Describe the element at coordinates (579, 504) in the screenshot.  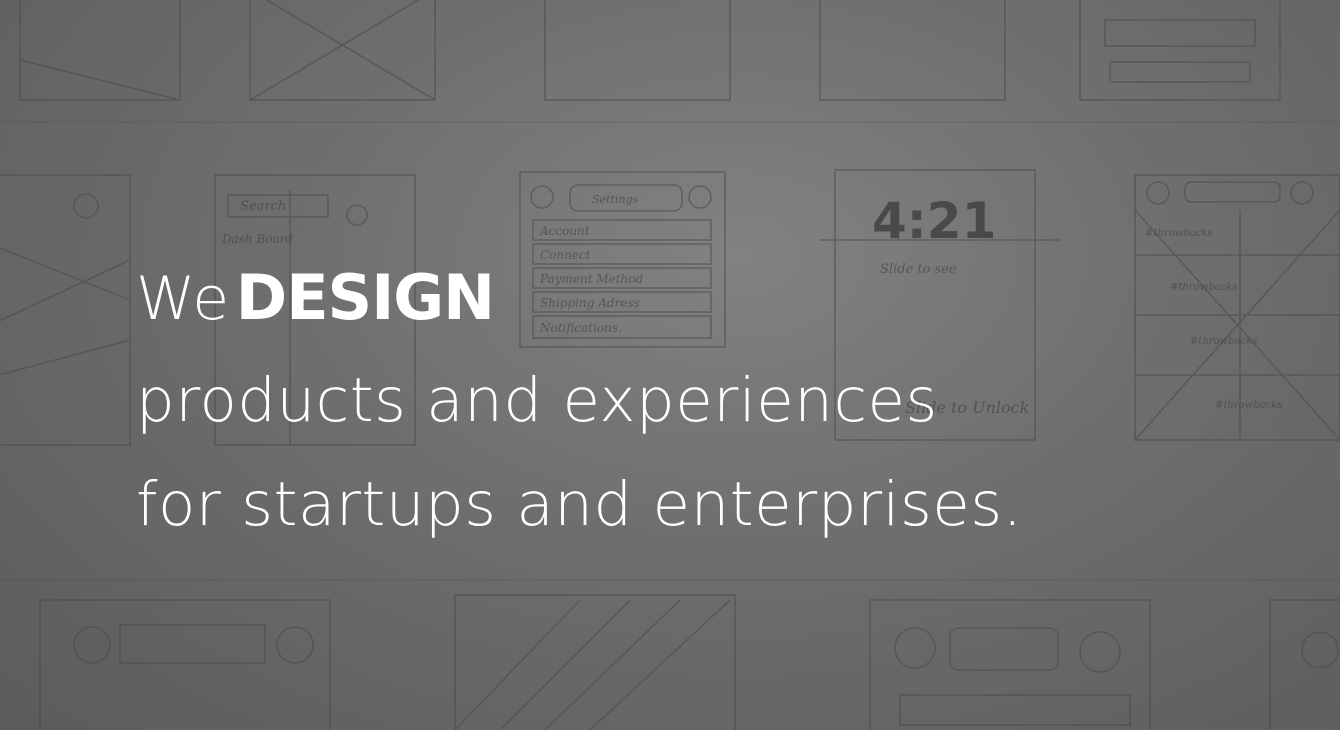
I see `headline-line-3: for startups and enterprises.` at that location.